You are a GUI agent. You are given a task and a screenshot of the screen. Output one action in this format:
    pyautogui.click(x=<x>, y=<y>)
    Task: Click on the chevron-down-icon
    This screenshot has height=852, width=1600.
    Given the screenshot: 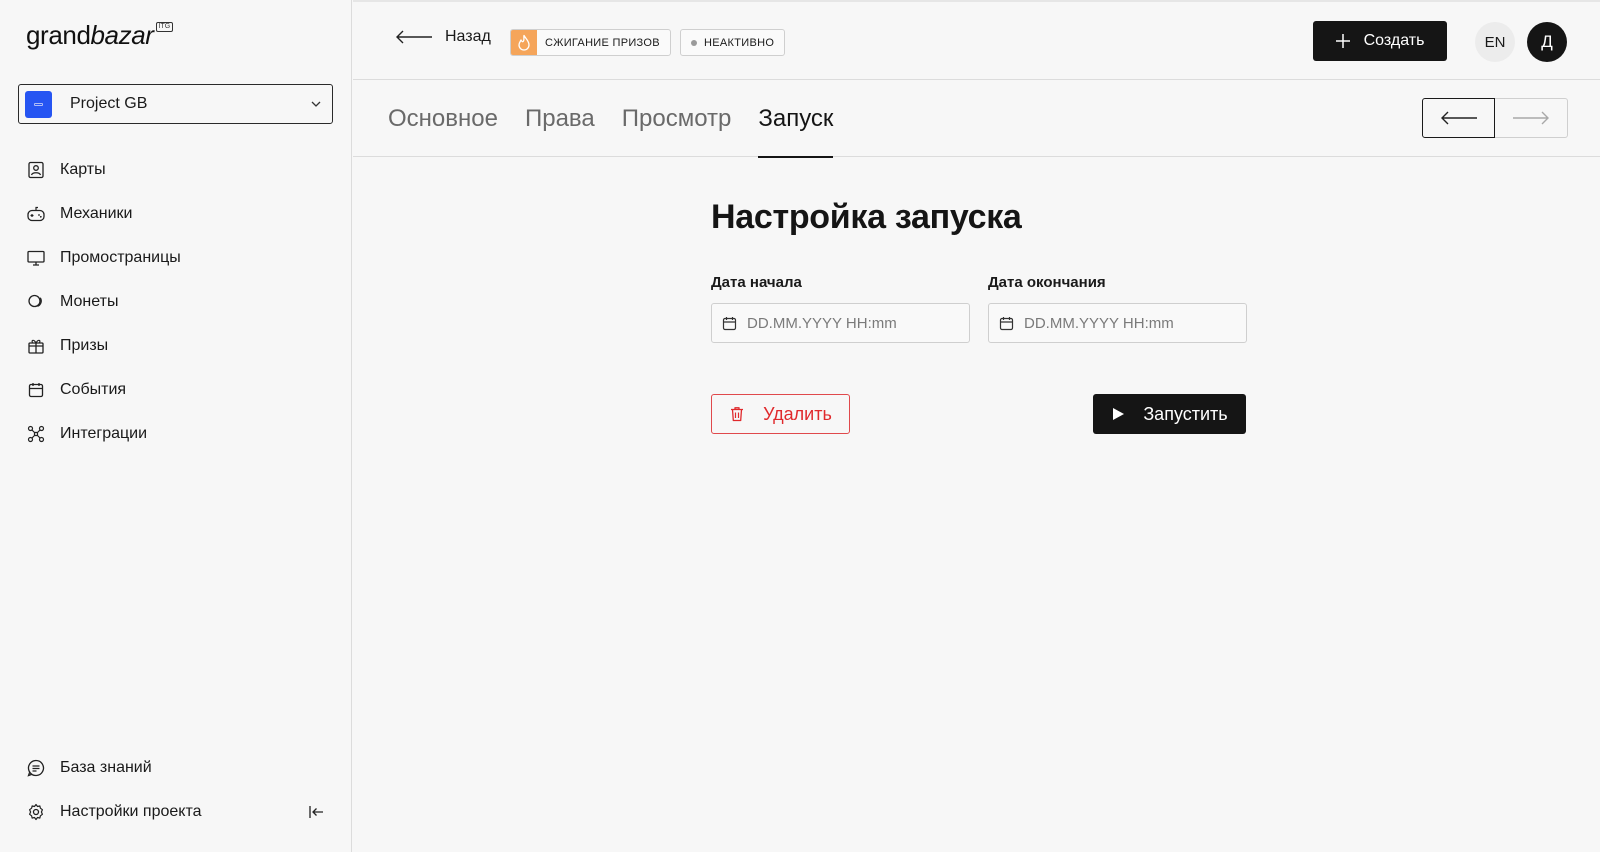 What is the action you would take?
    pyautogui.click(x=316, y=104)
    